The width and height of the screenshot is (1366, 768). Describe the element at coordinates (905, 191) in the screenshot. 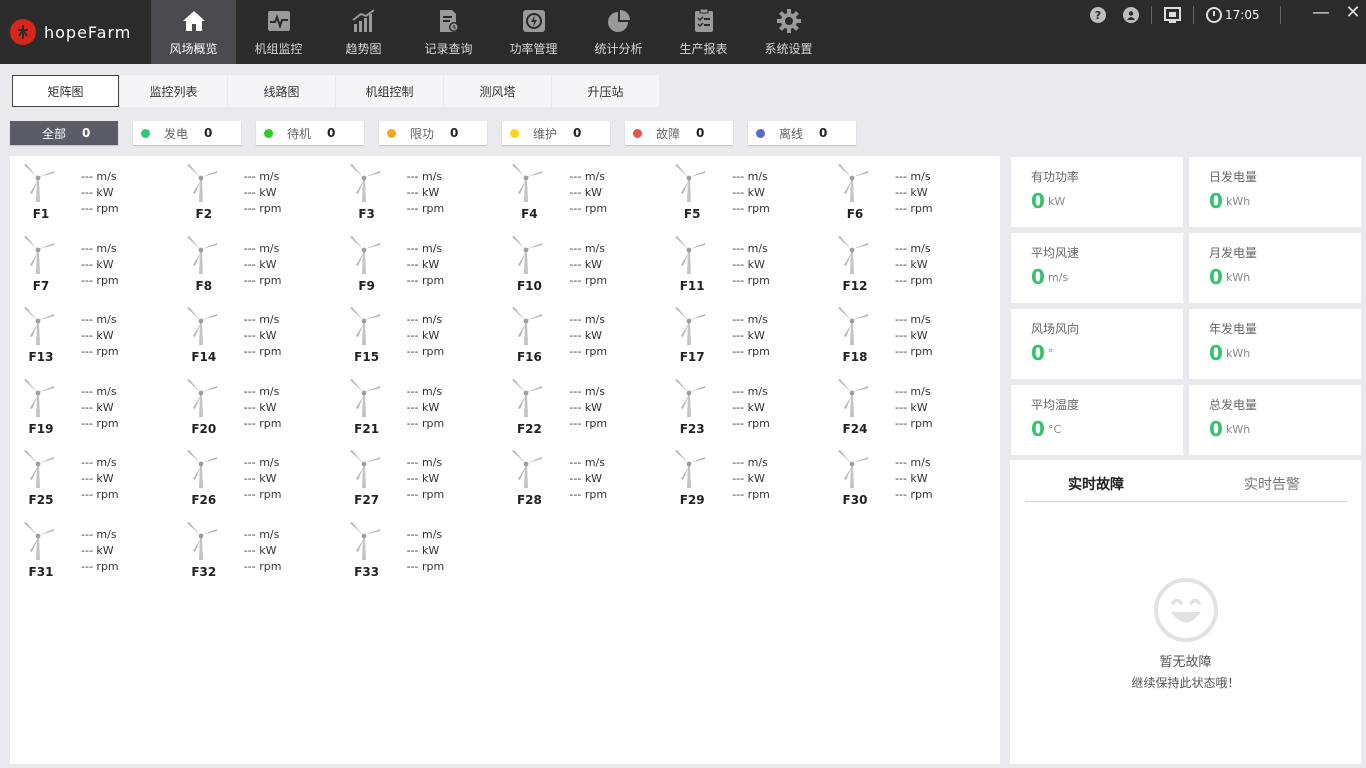

I see `turbine-cell: F6 --- m/s --- kW --- rpm` at that location.